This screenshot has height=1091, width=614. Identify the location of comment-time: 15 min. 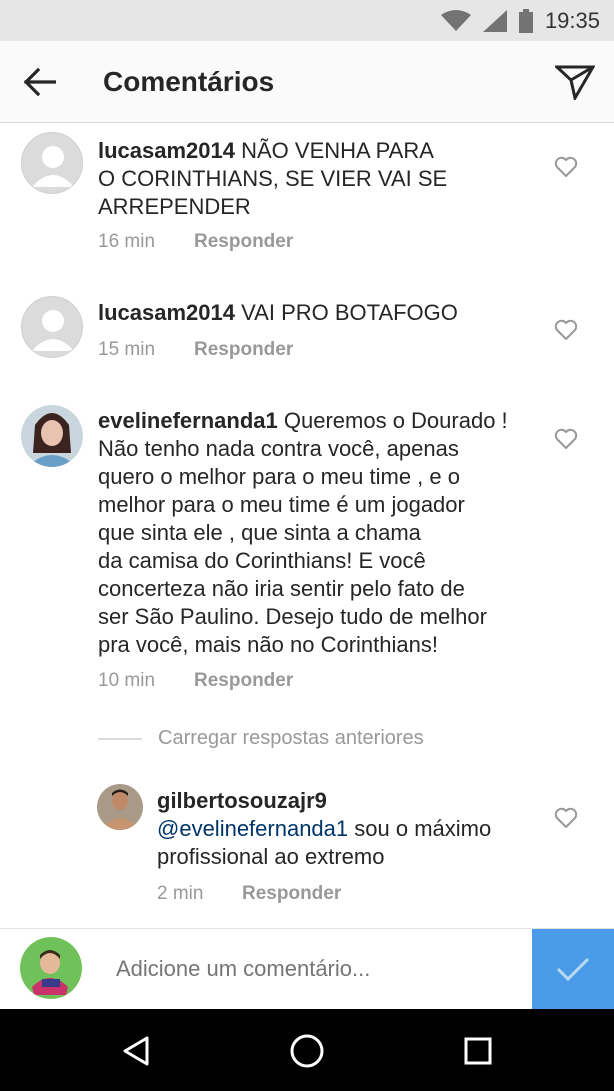
(127, 349).